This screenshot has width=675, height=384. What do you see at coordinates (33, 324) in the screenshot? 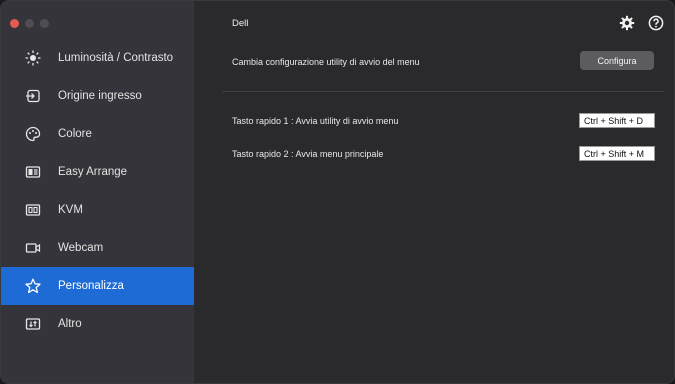
I see `others-icon` at bounding box center [33, 324].